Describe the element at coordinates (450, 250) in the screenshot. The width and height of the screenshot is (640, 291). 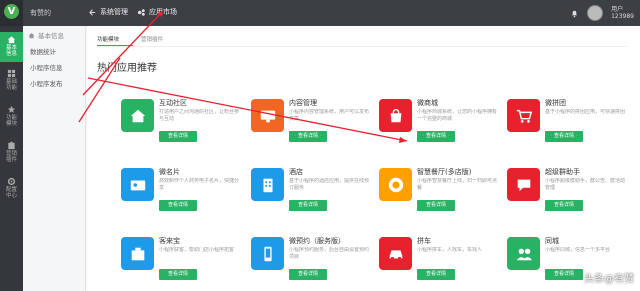
I see `app-card-desc: 小程序拼车，人找车，车找人` at that location.